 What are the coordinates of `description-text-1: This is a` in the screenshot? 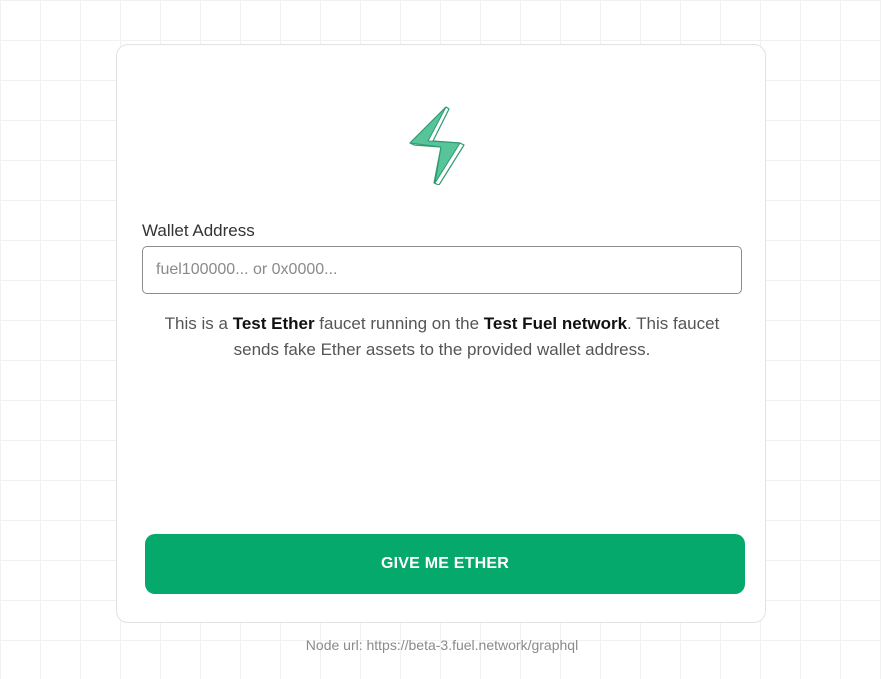 It's located at (198, 323).